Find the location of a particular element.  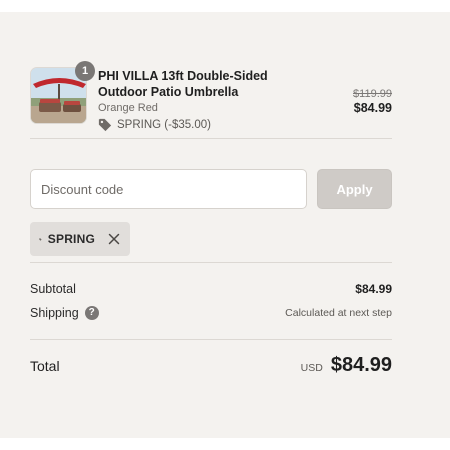

shipping-row: Shipping ? Calculated at next step is located at coordinates (211, 313).